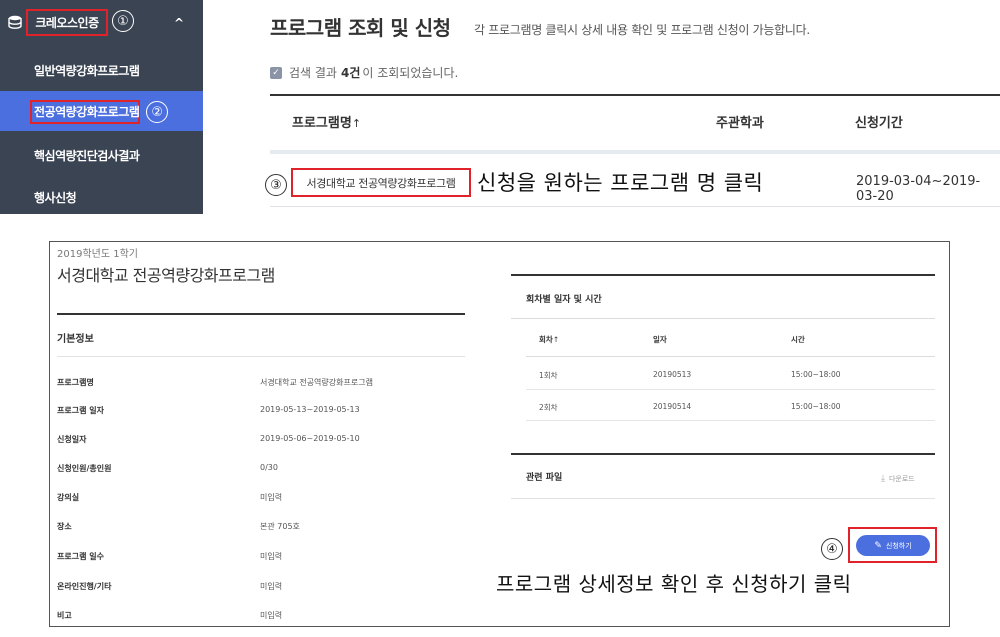 The image size is (1000, 637). What do you see at coordinates (157, 112) in the screenshot?
I see `step-2-marker: ②` at bounding box center [157, 112].